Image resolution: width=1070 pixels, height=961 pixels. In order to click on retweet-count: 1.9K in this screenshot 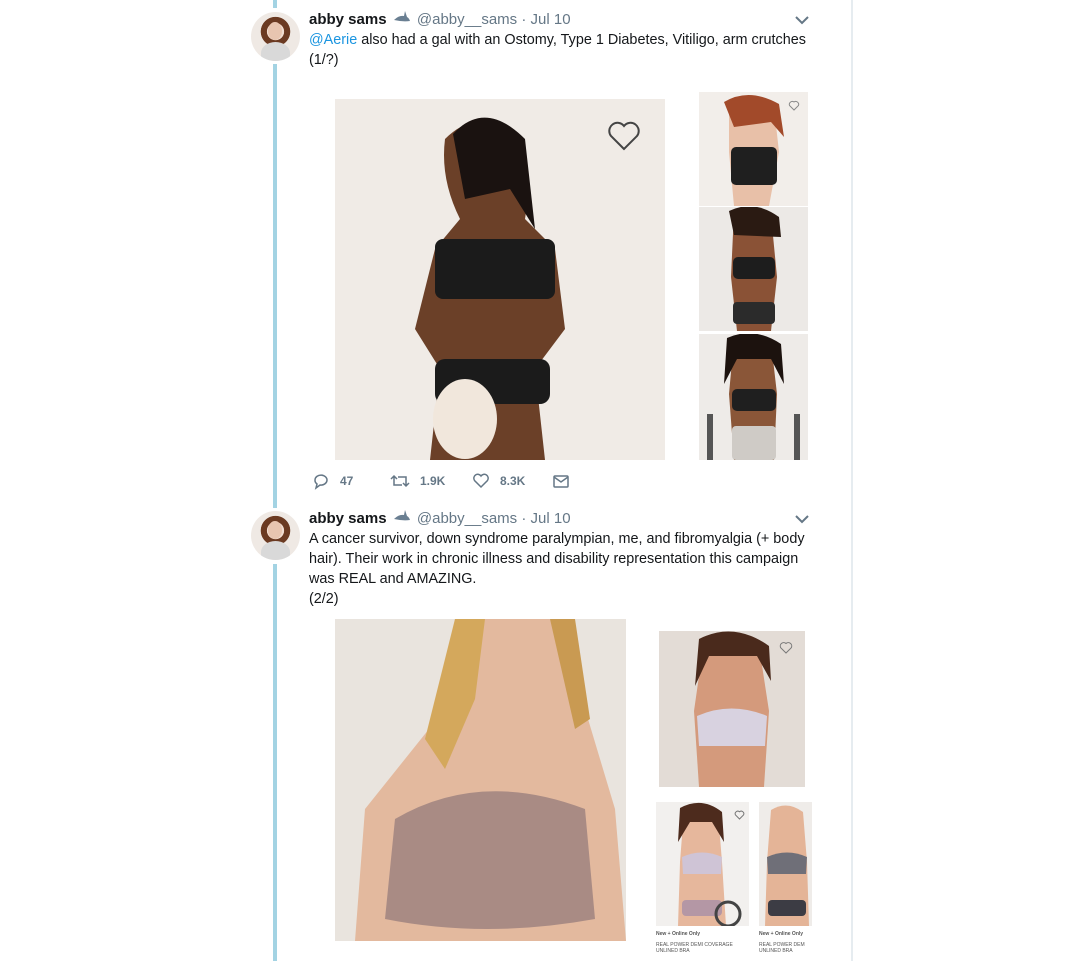, I will do `click(433, 481)`.